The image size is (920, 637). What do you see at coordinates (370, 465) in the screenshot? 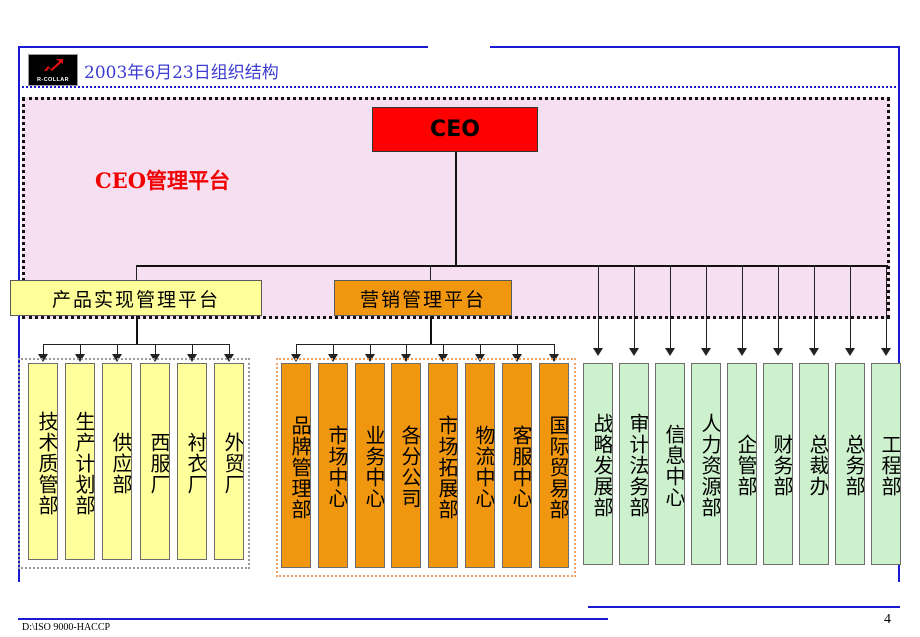
I see `node-dept-yewu-zhongxin: 业务中心` at bounding box center [370, 465].